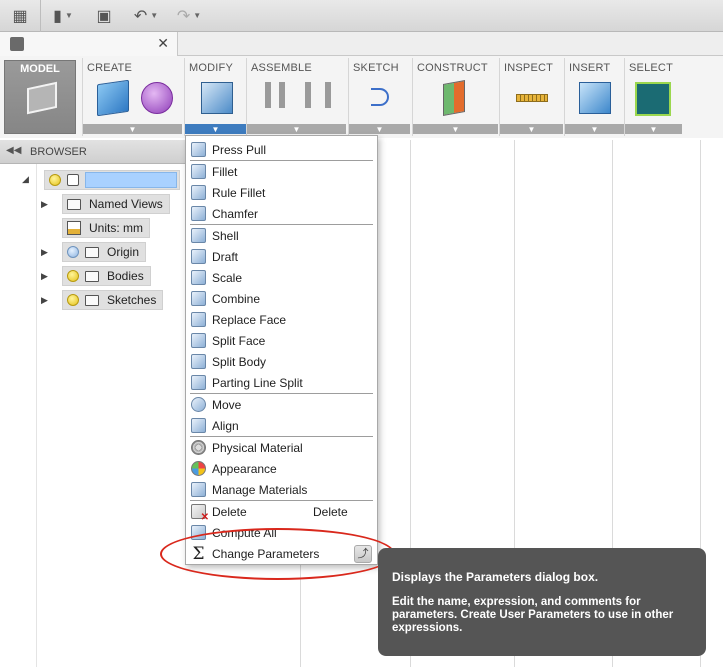  Describe the element at coordinates (281, 213) in the screenshot. I see `menu-item-chamfer: Chamfer` at that location.